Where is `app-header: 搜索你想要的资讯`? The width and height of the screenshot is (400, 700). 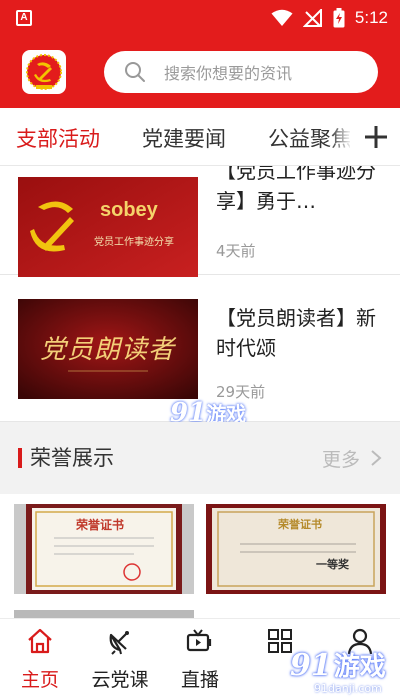 app-header: 搜索你想要的资讯 is located at coordinates (200, 72).